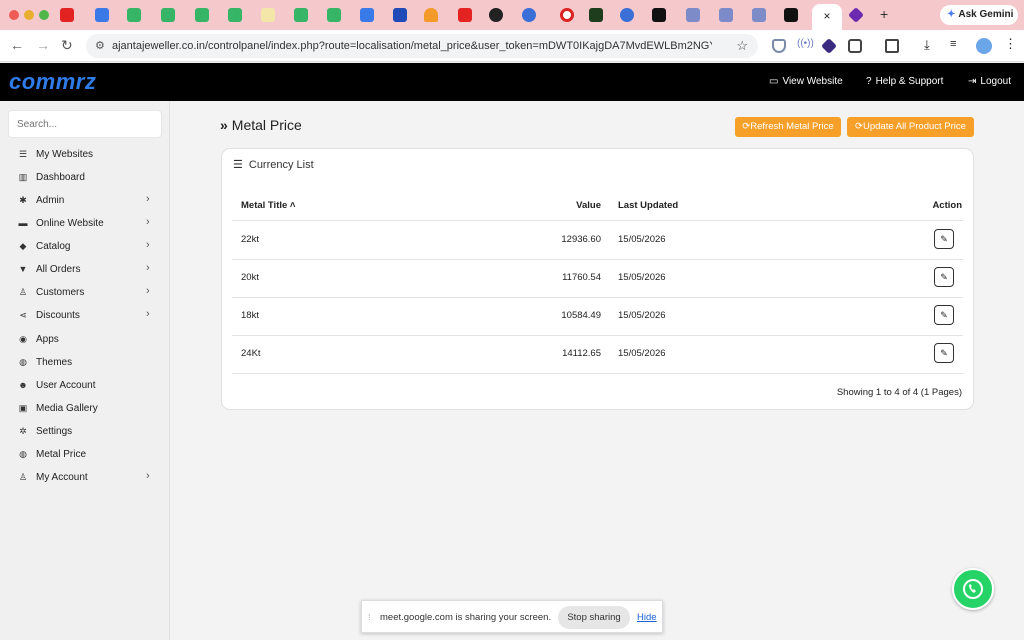 This screenshot has height=640, width=1024. Describe the element at coordinates (224, 125) in the screenshot. I see `double-chevron-icon: »` at that location.